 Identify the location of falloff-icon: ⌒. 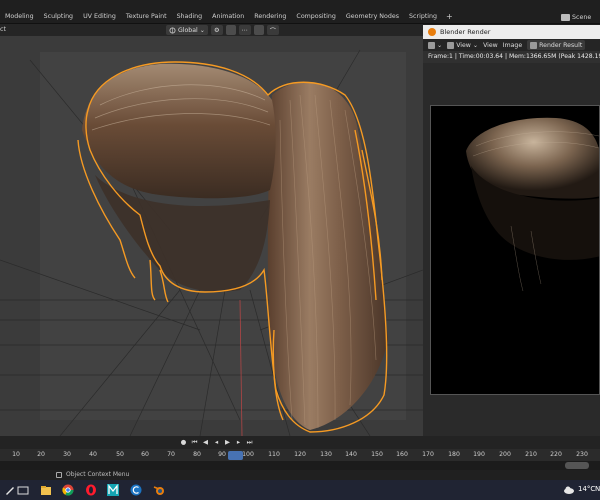
(272, 31).